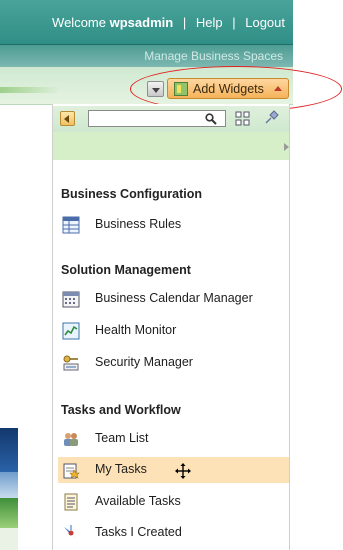 The image size is (343, 550). Describe the element at coordinates (209, 22) in the screenshot. I see `help-link: Help` at that location.